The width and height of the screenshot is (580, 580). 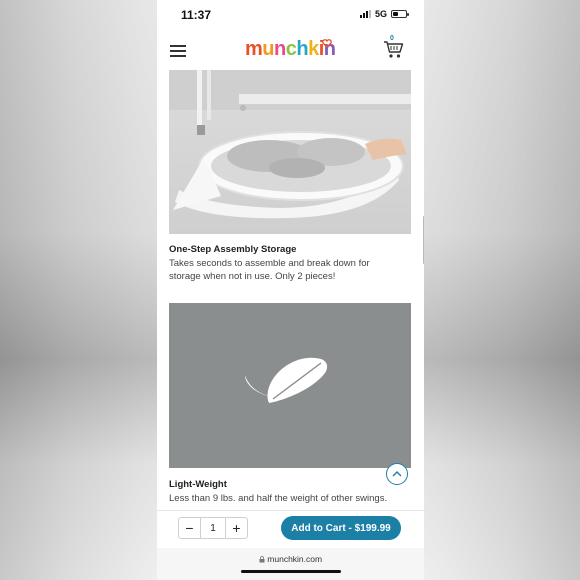 I want to click on scrollbar, so click(x=423, y=240).